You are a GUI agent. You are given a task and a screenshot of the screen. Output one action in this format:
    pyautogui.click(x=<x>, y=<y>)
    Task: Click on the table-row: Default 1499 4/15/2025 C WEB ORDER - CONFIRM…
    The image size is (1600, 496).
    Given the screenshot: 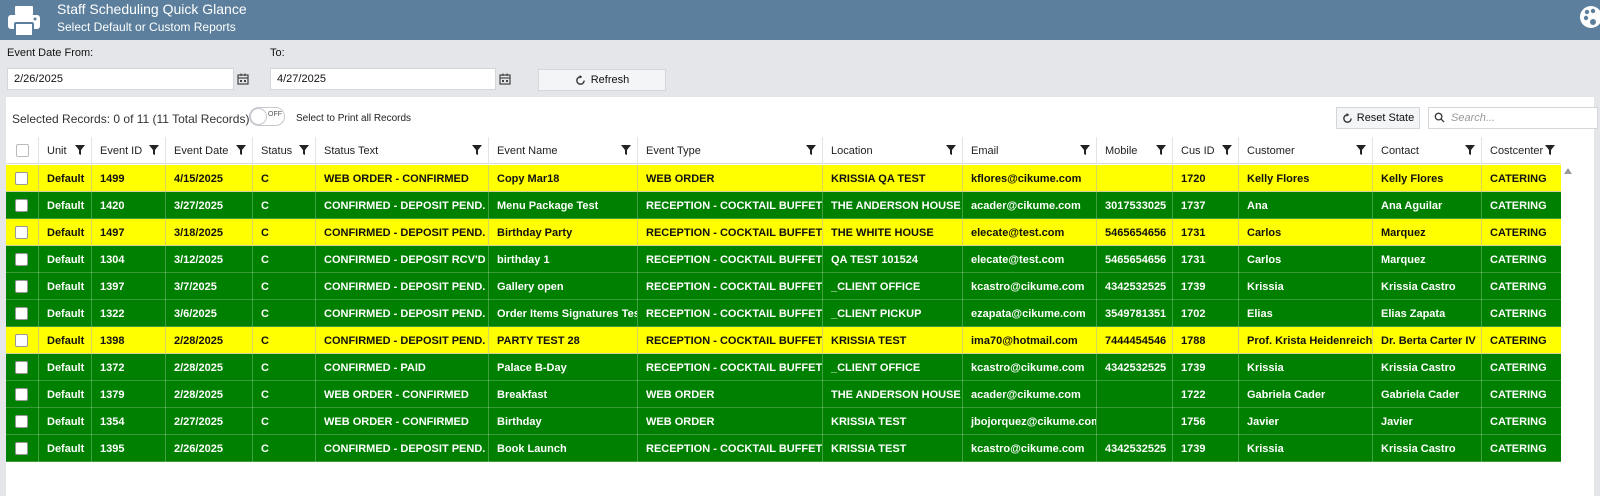 What is the action you would take?
    pyautogui.click(x=783, y=178)
    